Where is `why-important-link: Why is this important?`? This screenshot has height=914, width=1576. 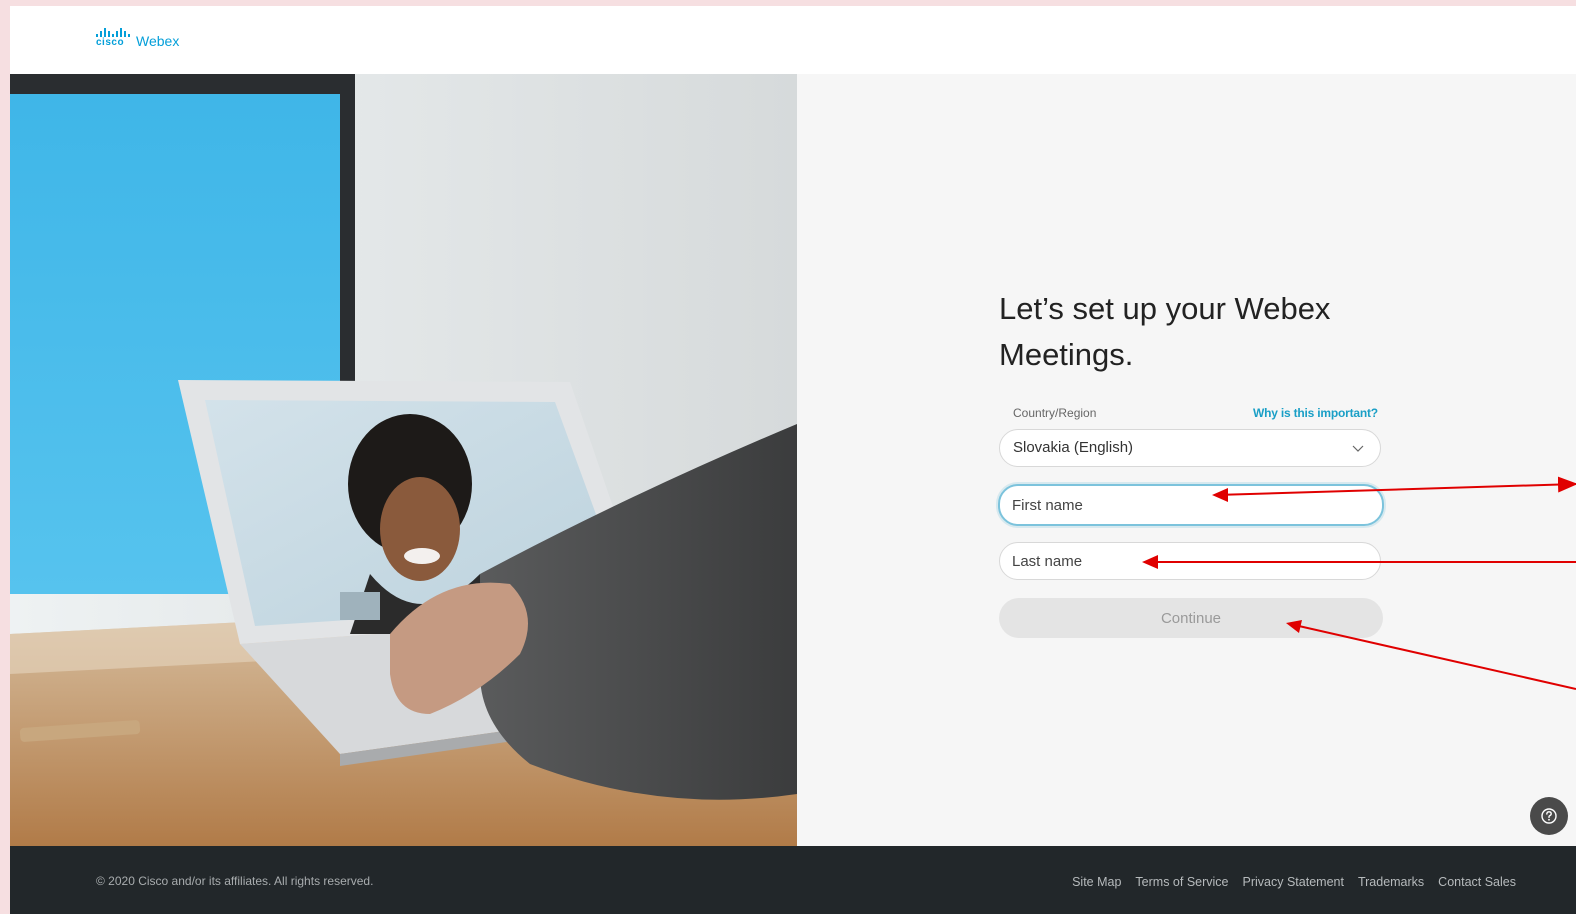 why-important-link: Why is this important? is located at coordinates (1315, 413).